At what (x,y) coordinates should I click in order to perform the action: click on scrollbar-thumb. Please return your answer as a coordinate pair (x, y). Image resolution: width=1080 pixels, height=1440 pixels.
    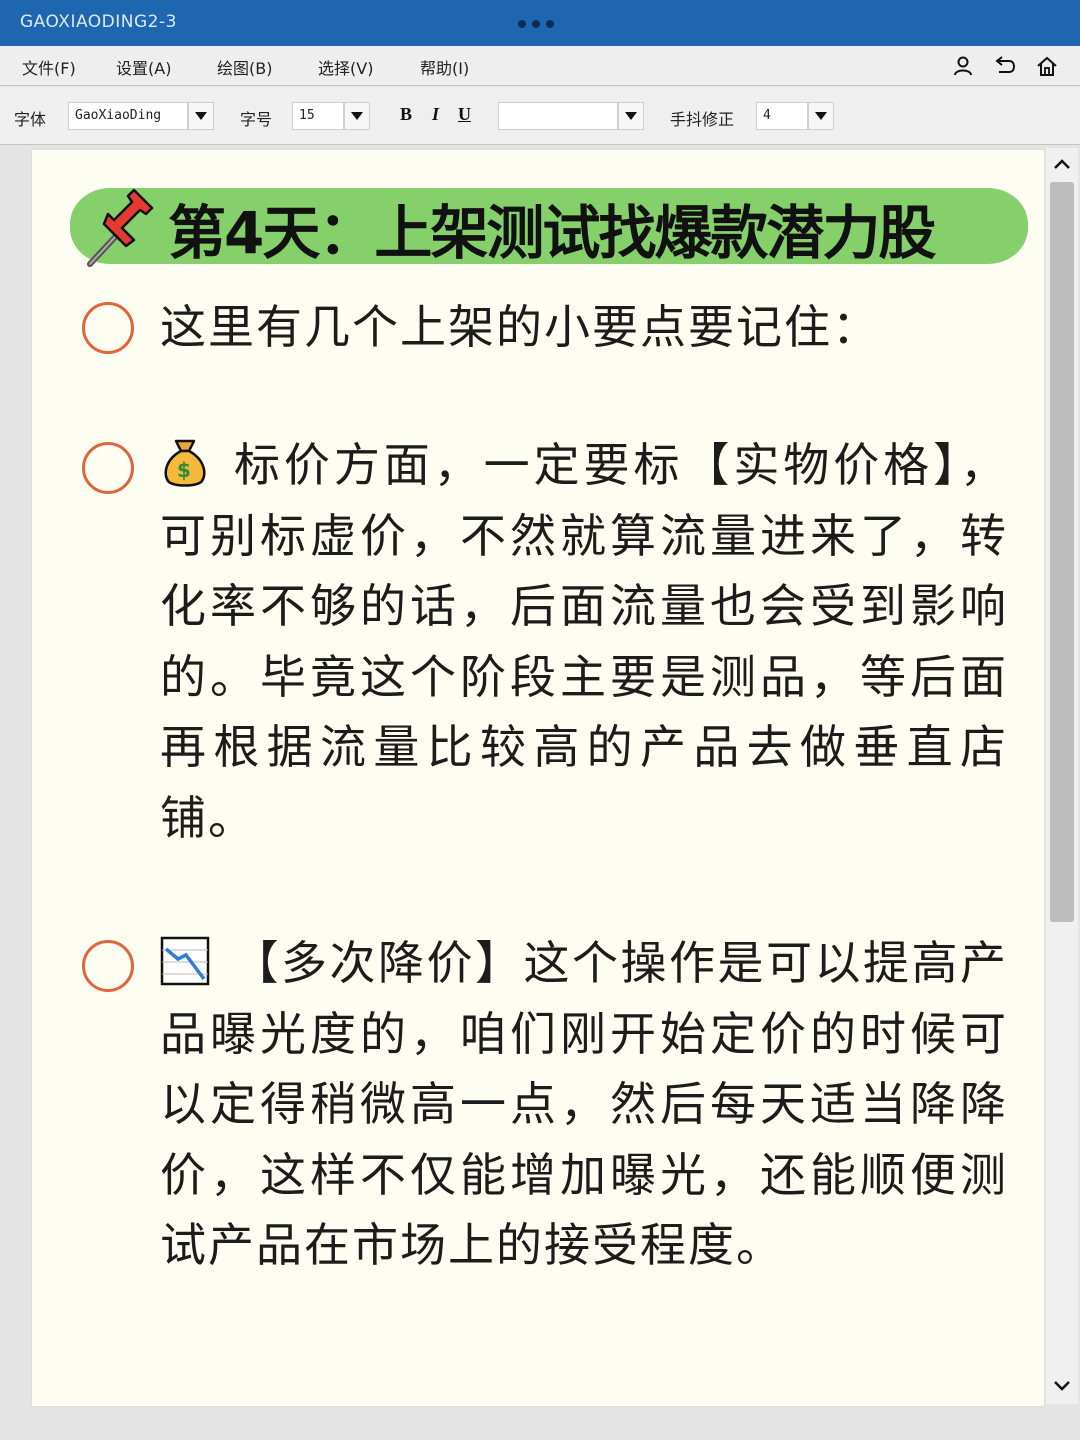
    Looking at the image, I should click on (1062, 552).